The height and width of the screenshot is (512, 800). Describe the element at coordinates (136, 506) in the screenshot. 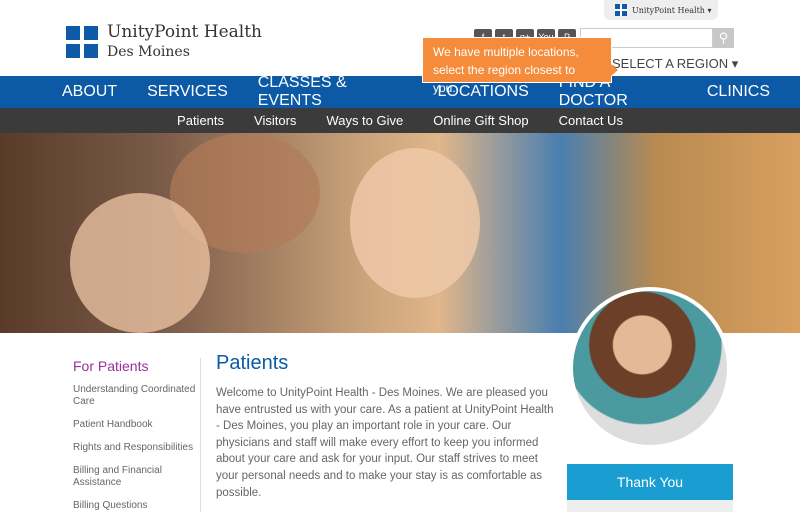

I see `sidebar-item-billing-questions: Billing Questions` at that location.